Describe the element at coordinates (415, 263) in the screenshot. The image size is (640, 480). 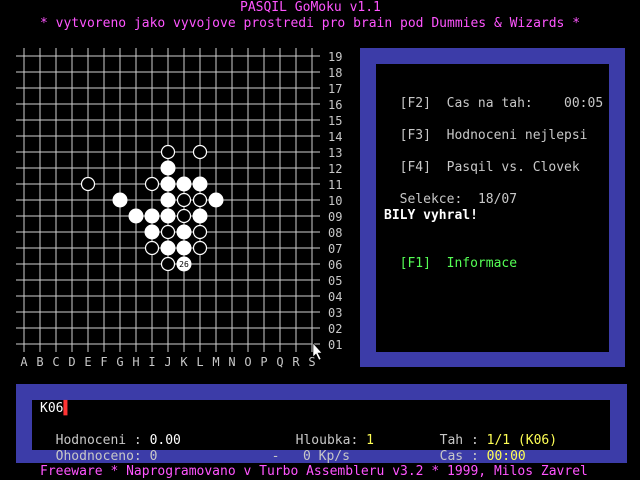
I see `f1-key: [F1]` at that location.